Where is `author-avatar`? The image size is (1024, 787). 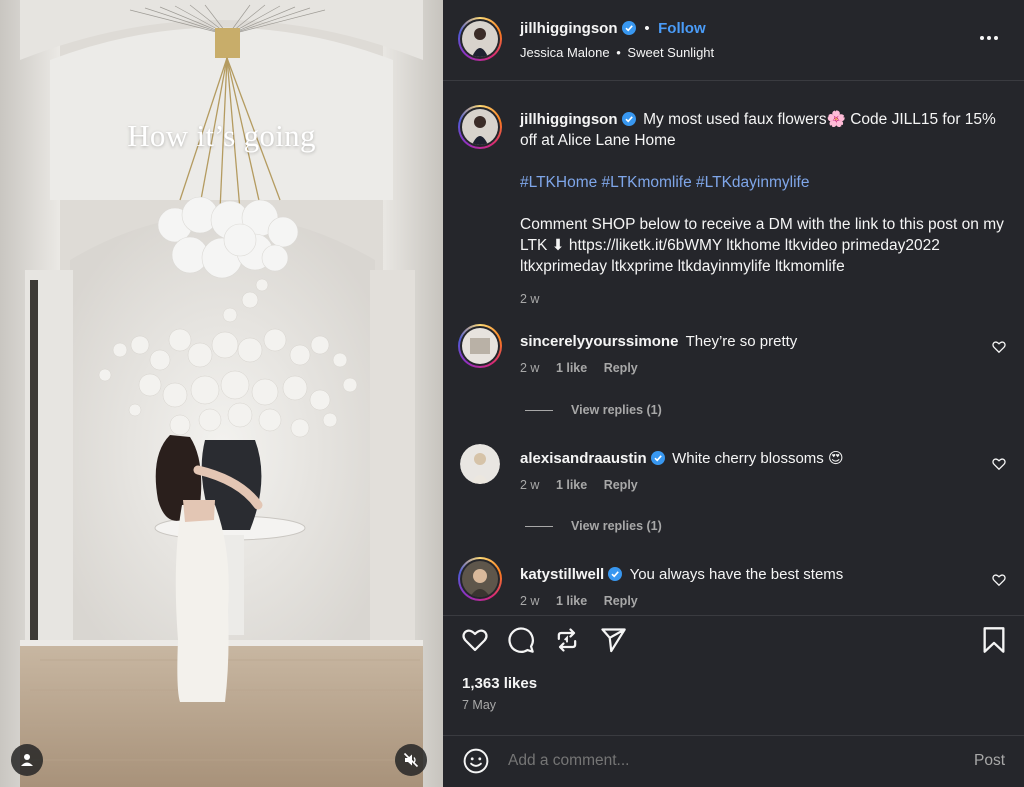 author-avatar is located at coordinates (480, 39).